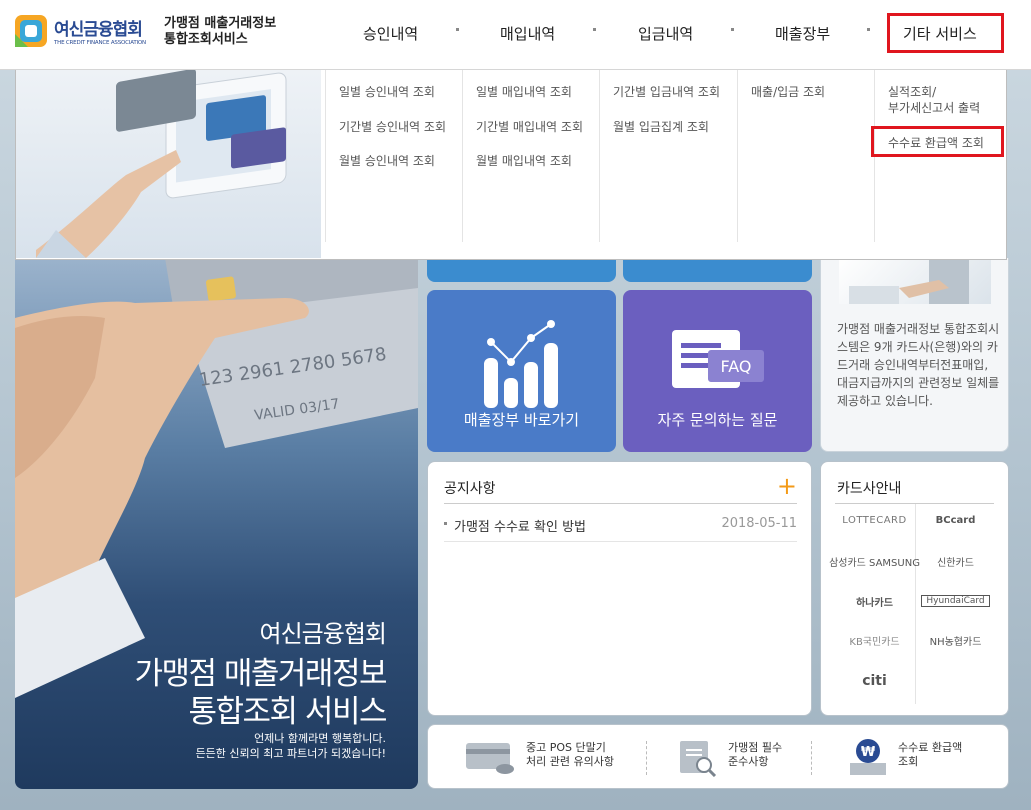  Describe the element at coordinates (909, 281) in the screenshot. I see `handshake-illustration` at that location.